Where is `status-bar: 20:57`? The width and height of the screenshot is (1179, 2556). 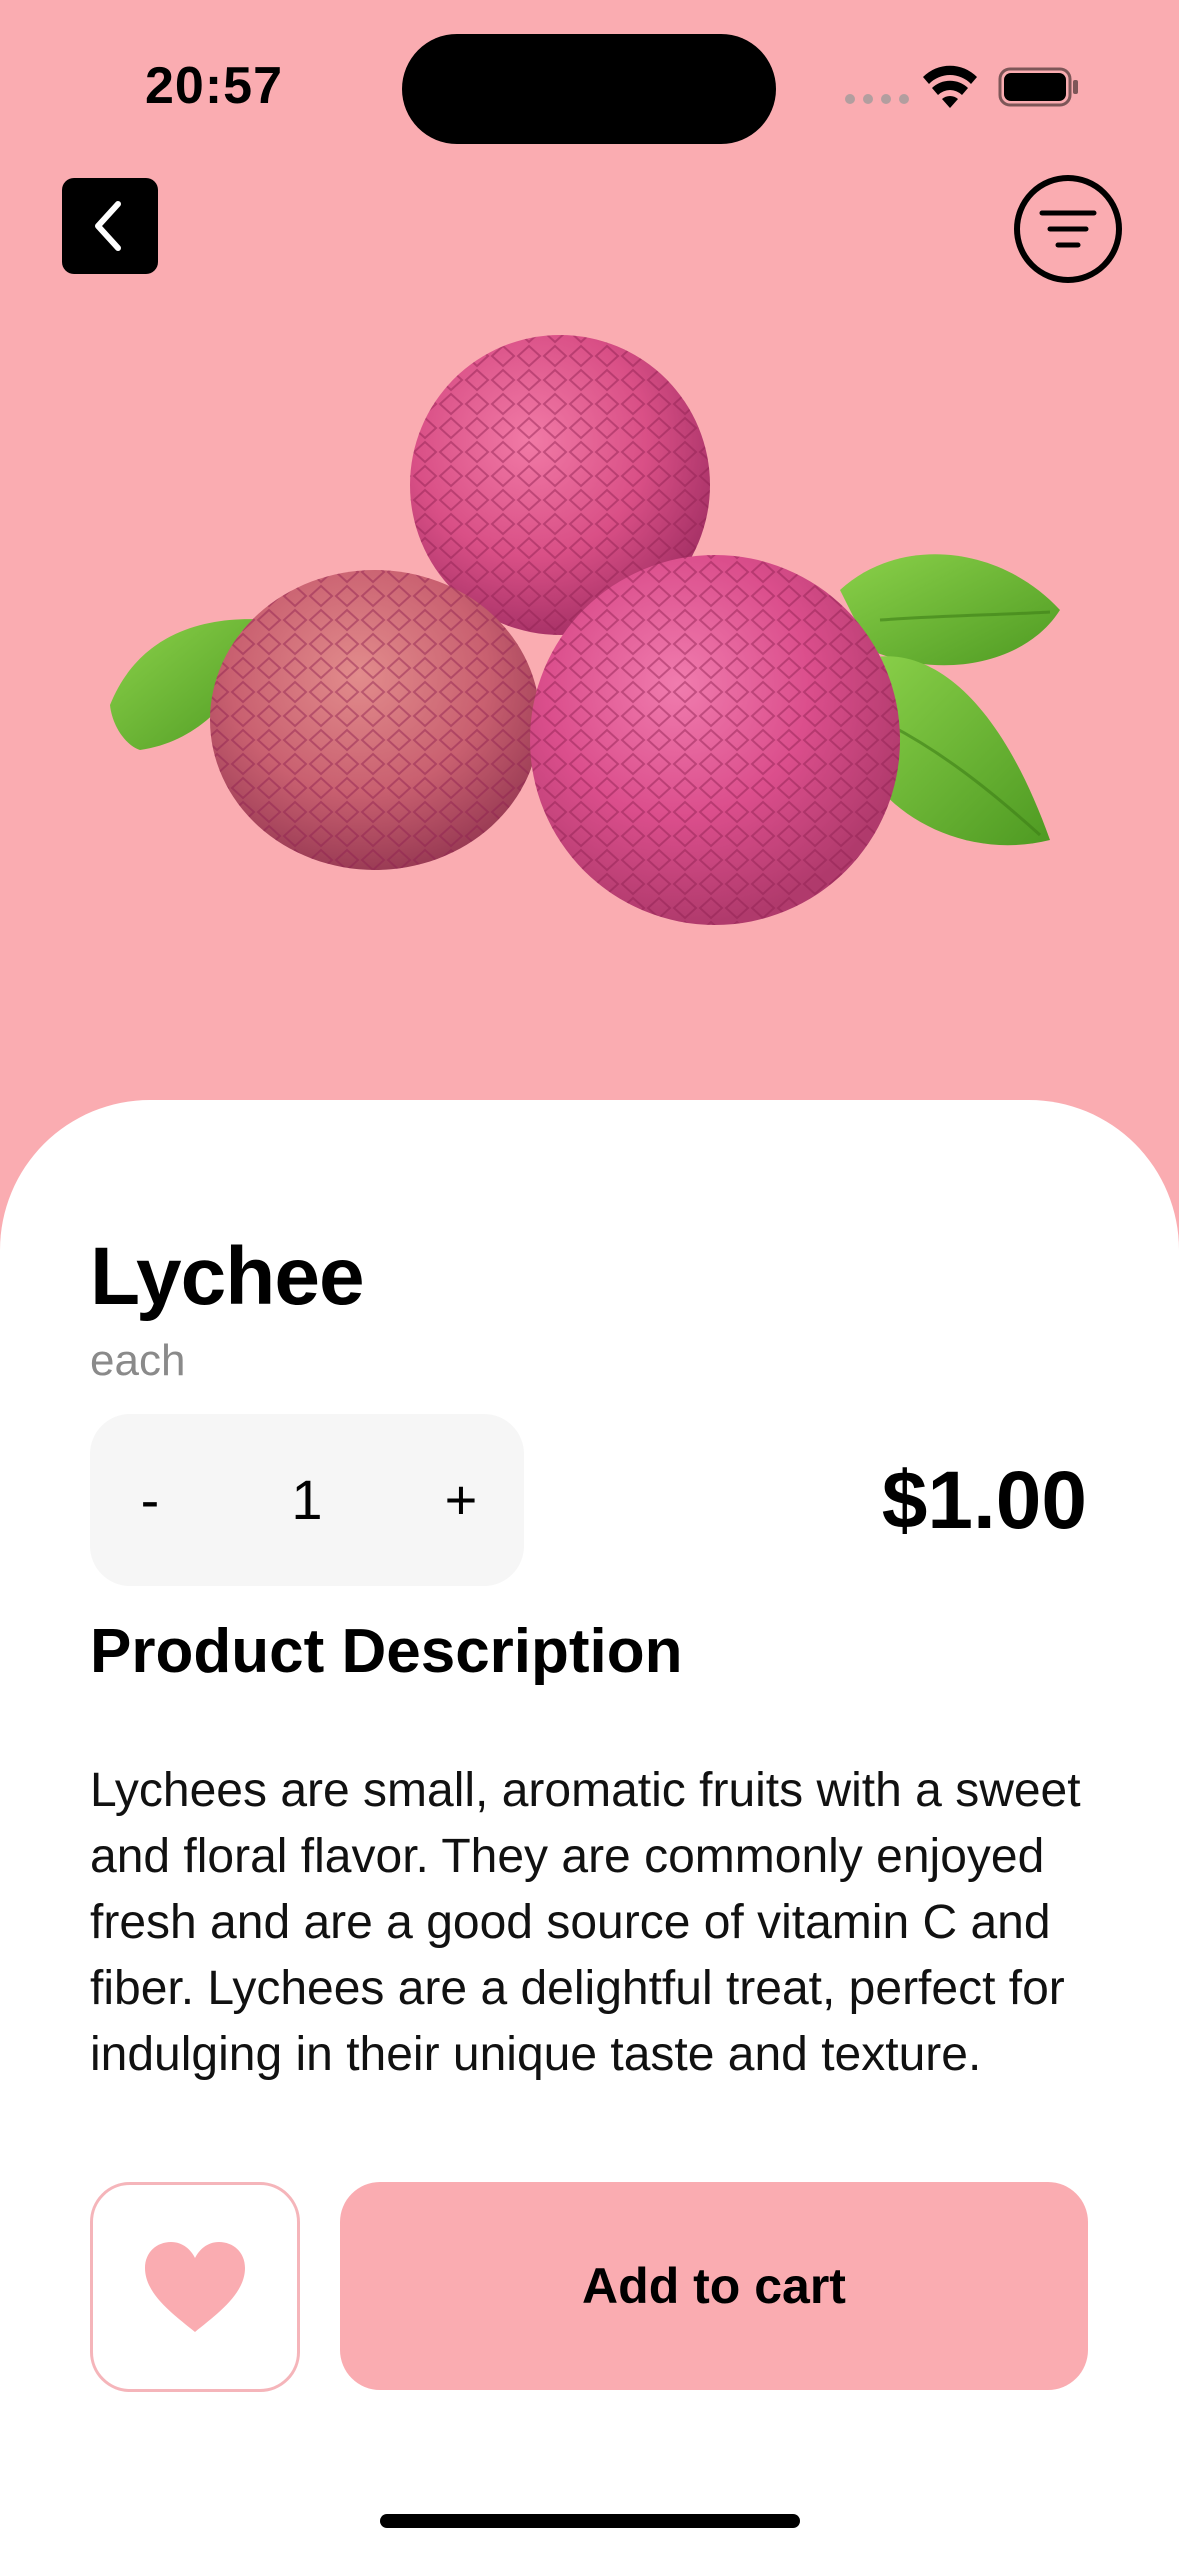
status-bar: 20:57 is located at coordinates (589, 85).